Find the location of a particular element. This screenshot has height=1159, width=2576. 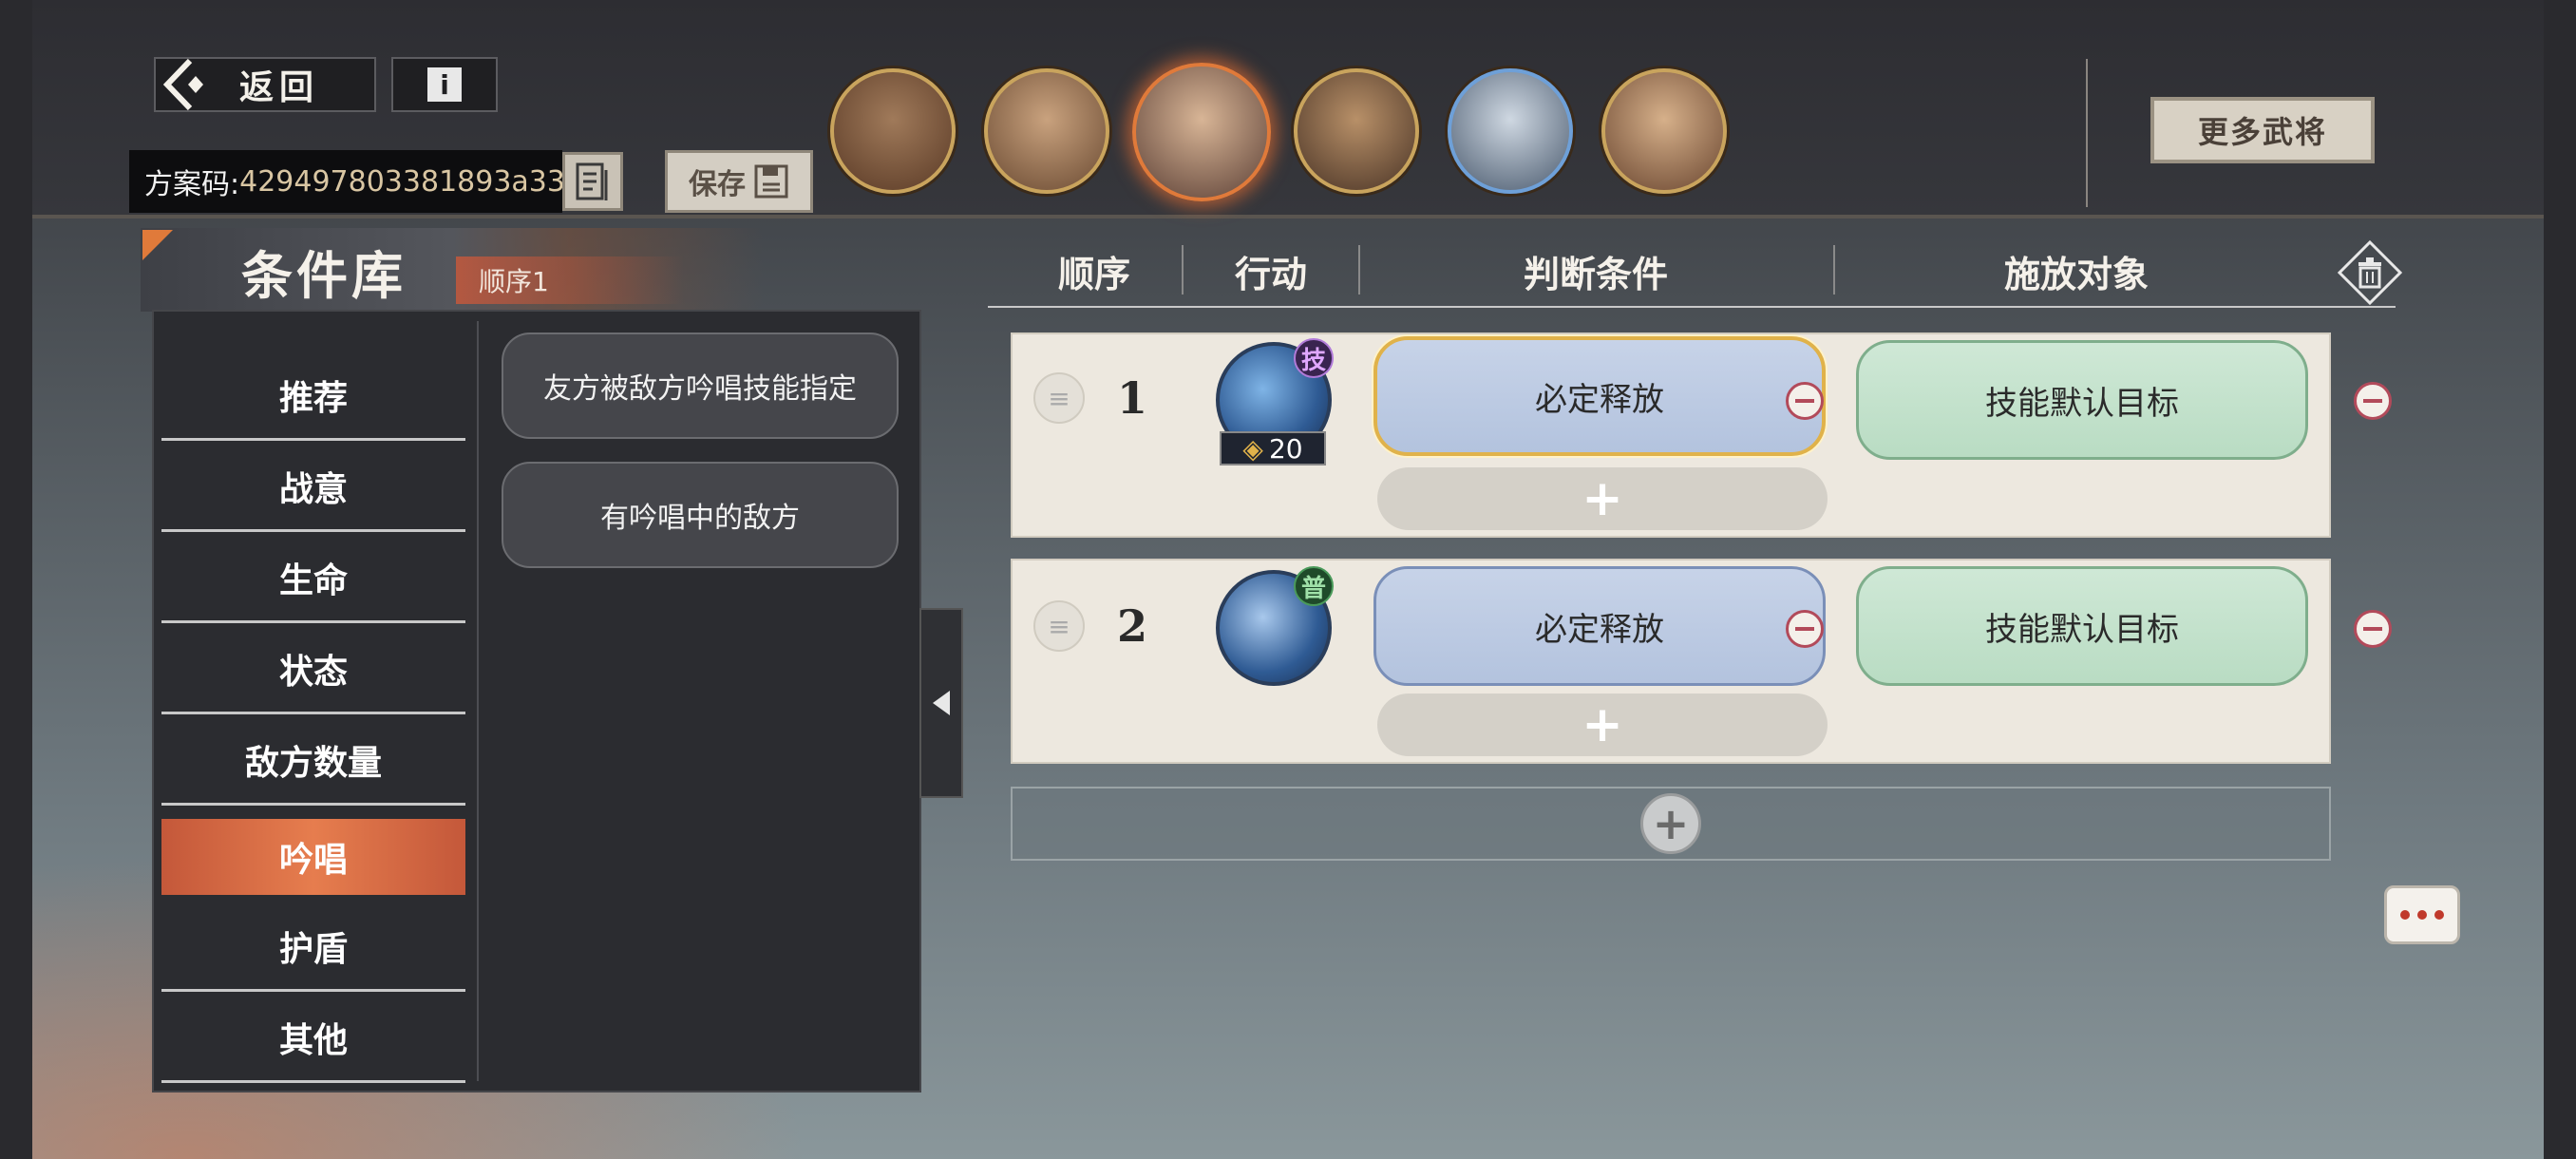

copy-icon is located at coordinates (592, 181).